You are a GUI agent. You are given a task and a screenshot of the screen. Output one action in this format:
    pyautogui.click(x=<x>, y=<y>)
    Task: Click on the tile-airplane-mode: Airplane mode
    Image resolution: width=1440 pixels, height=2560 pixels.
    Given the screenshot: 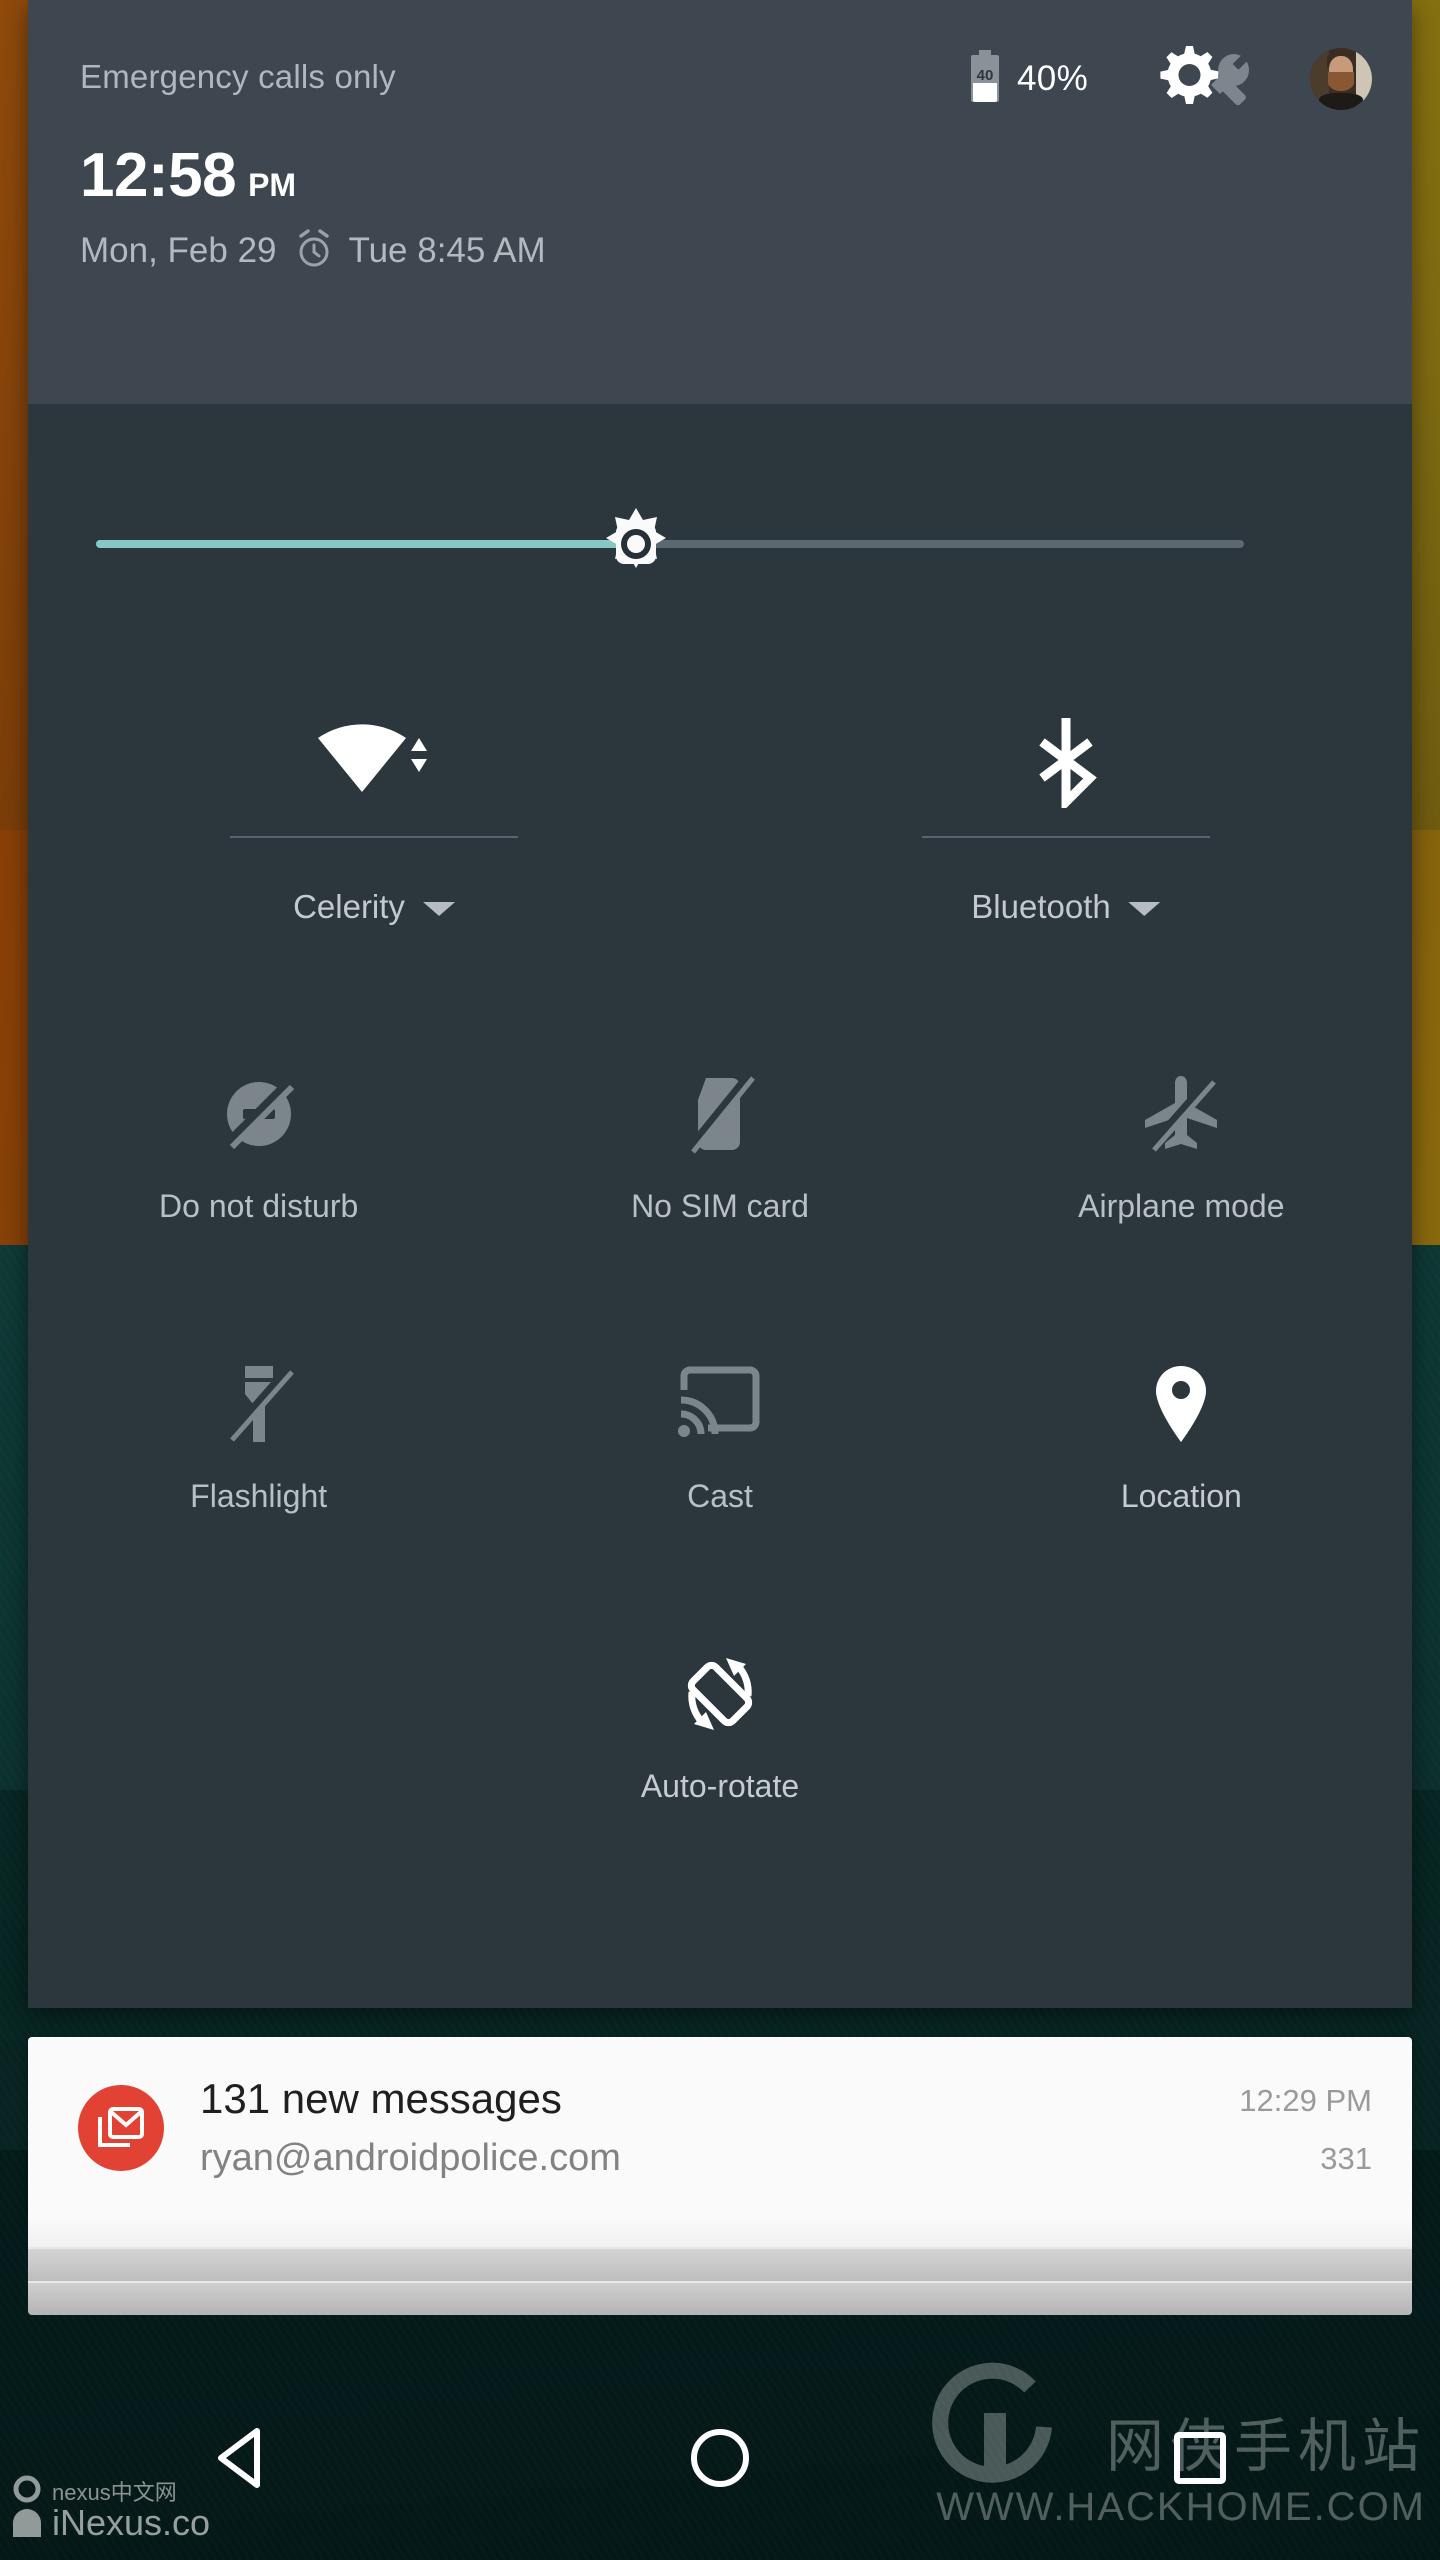 What is the action you would take?
    pyautogui.click(x=1181, y=1185)
    